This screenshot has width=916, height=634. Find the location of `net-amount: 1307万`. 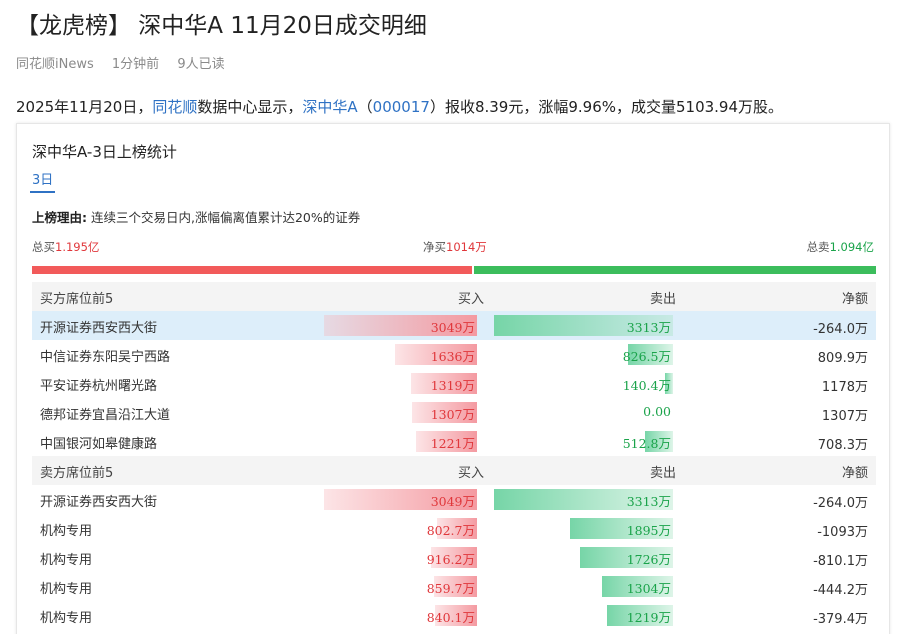

net-amount: 1307万 is located at coordinates (844, 416).